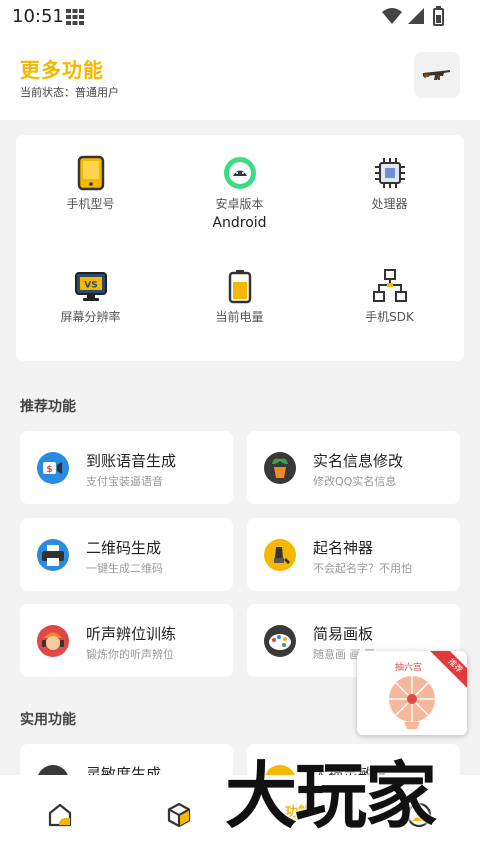 The image size is (480, 855). Describe the element at coordinates (75, 17) in the screenshot. I see `apps-grid-icon` at that location.